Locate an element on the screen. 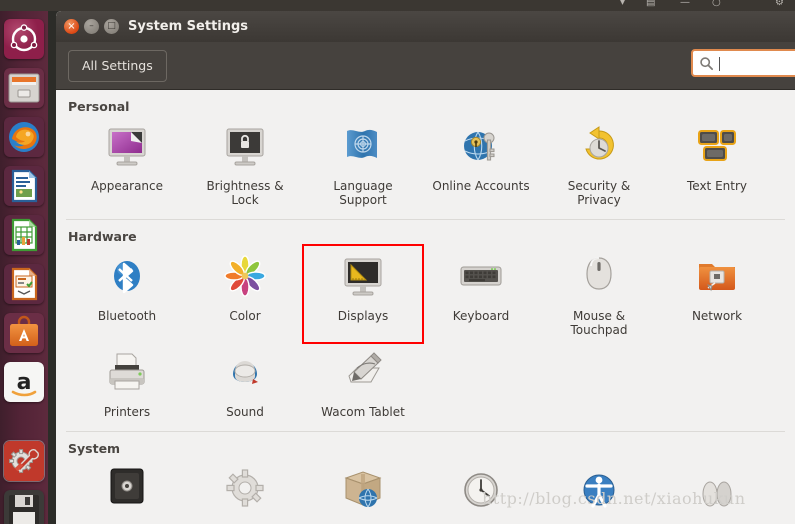 The width and height of the screenshot is (795, 524). unity-launcher: a is located at coordinates (24, 267).